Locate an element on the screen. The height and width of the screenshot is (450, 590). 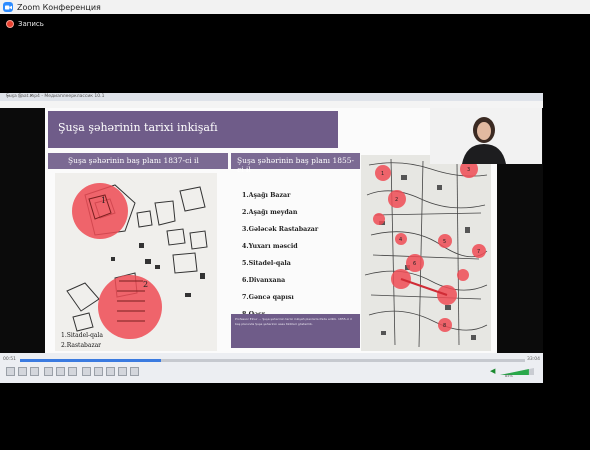
player-controls: 00:51 33:04 ◀ 85% is located at coordinates (271, 368).